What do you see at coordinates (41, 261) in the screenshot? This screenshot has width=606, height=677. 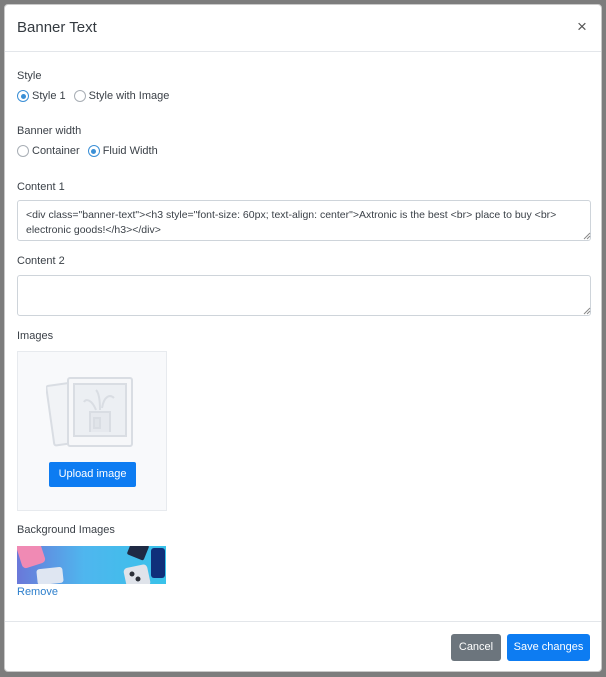 I see `content-2-label: Content 2` at bounding box center [41, 261].